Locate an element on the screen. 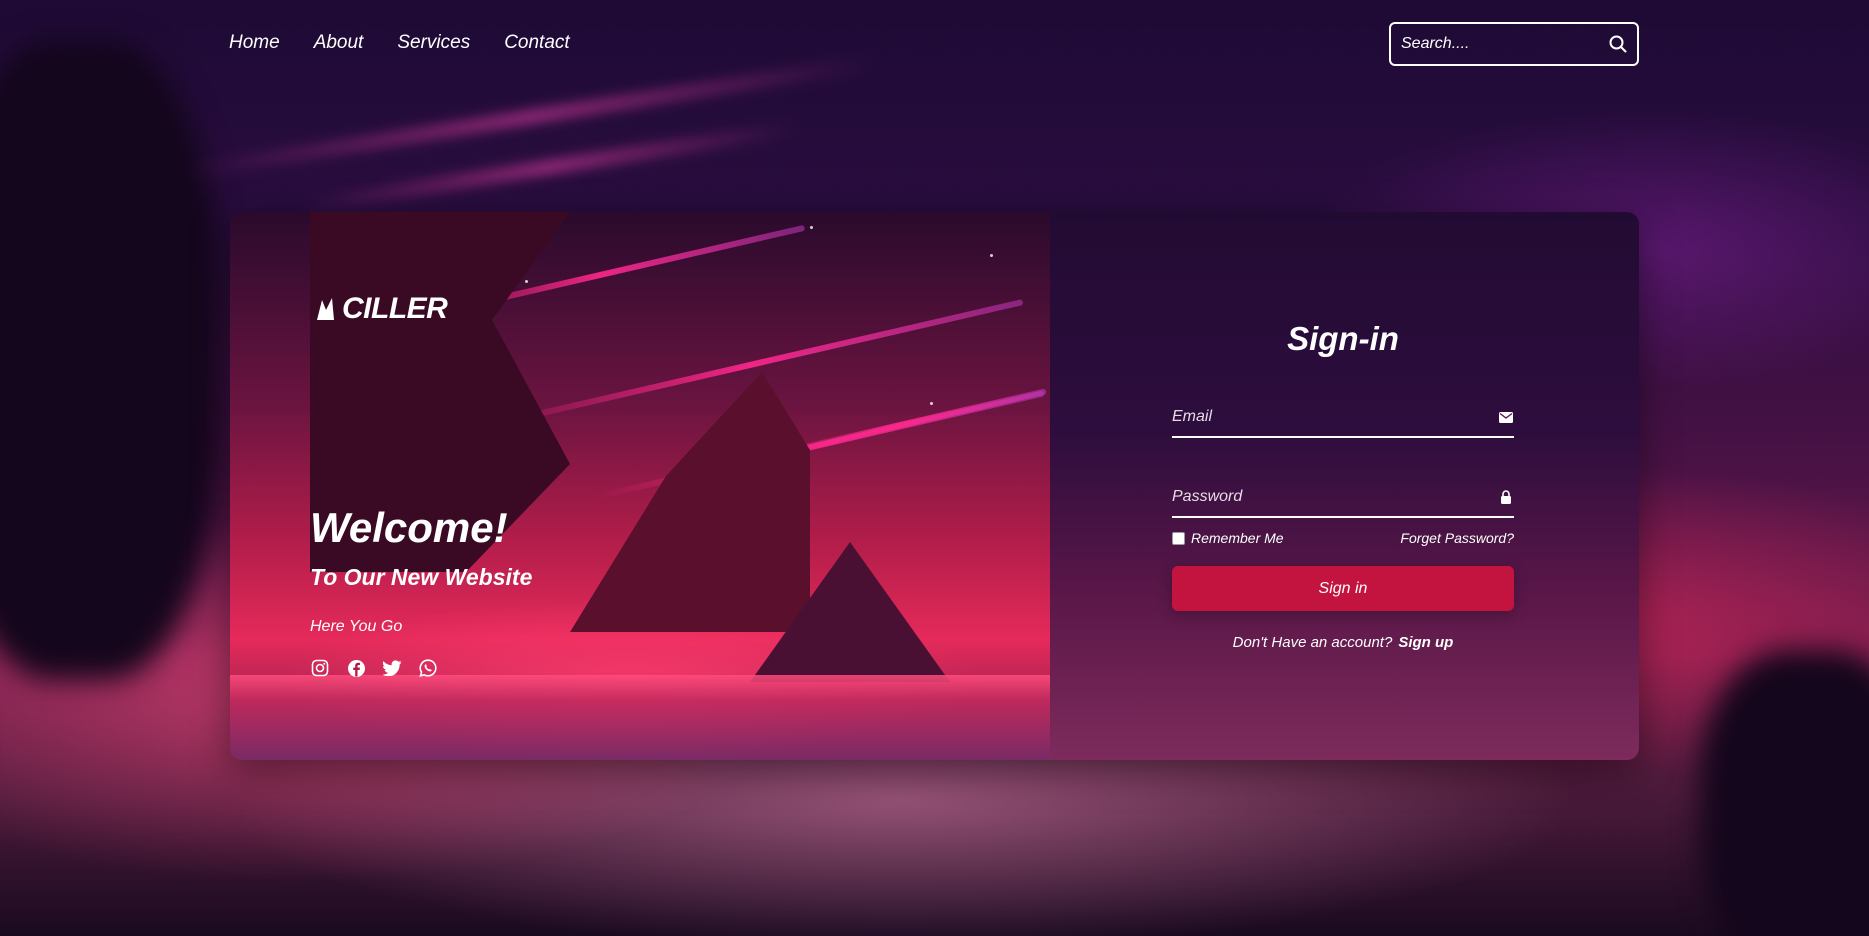  background-streak is located at coordinates (530, 117).